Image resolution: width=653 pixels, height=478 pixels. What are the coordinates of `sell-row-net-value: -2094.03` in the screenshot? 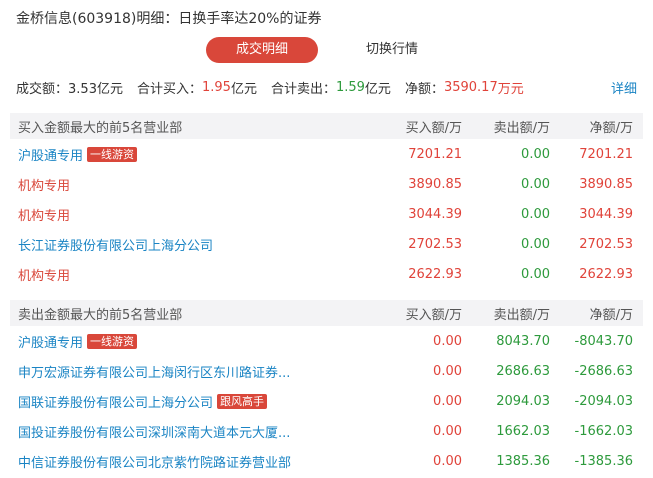 It's located at (603, 401).